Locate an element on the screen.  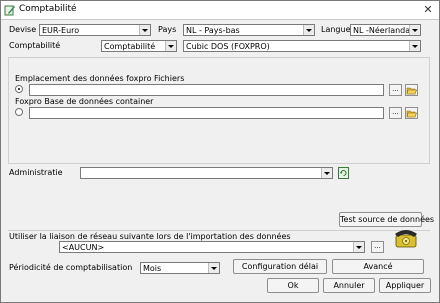
pays-value: NL - Pays-bas is located at coordinates (213, 30).